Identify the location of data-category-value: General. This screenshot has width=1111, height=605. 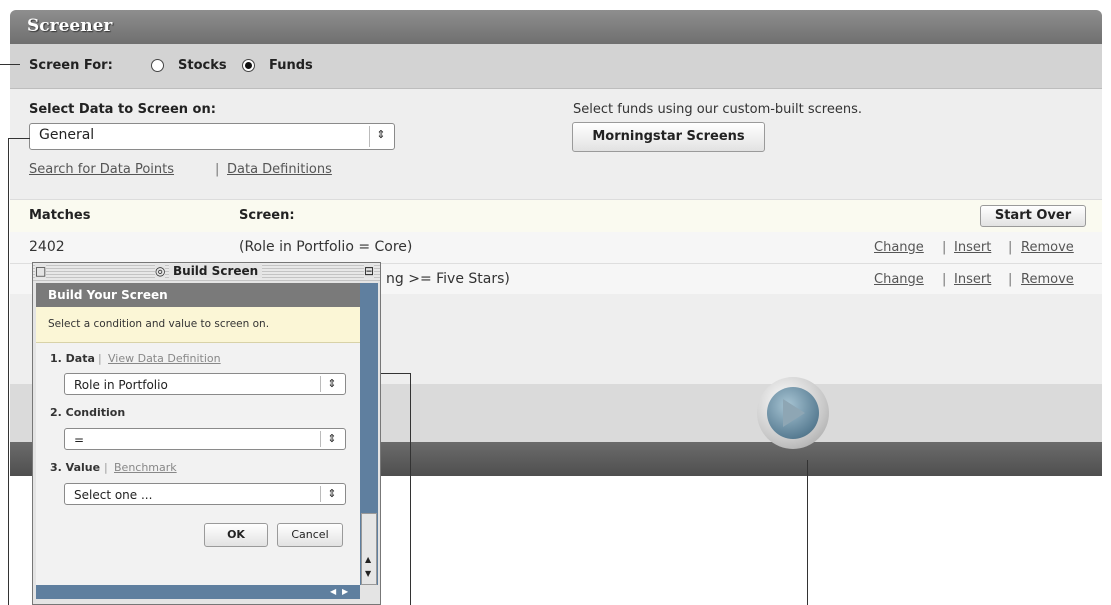
(67, 135).